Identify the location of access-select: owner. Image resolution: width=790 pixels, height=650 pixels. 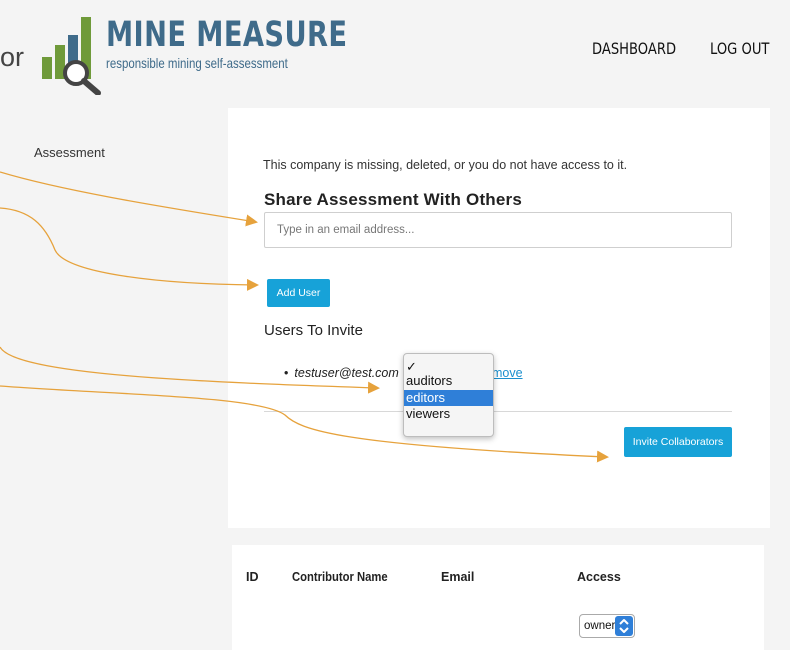
(607, 626).